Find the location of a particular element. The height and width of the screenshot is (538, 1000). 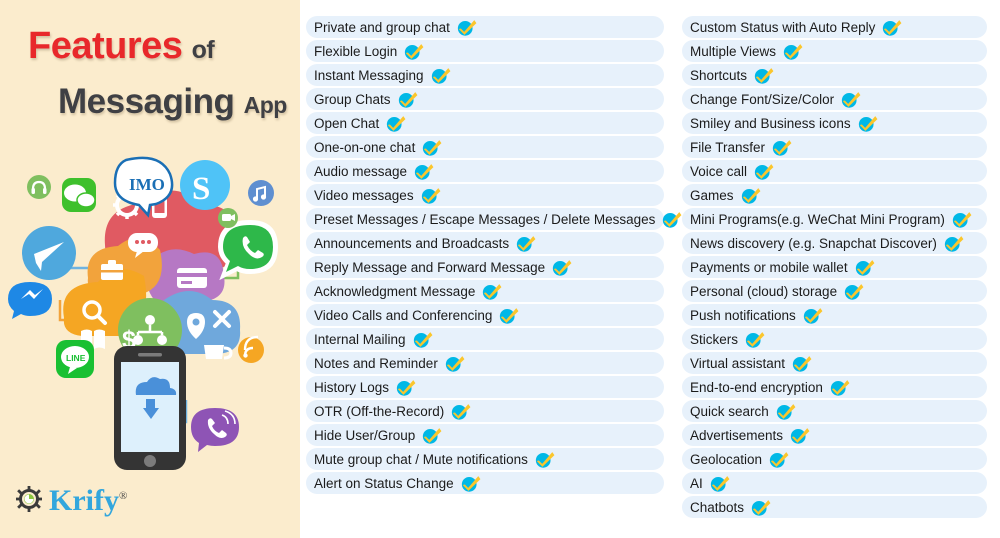

feature-label: Smiley and Business icons is located at coordinates (770, 123).